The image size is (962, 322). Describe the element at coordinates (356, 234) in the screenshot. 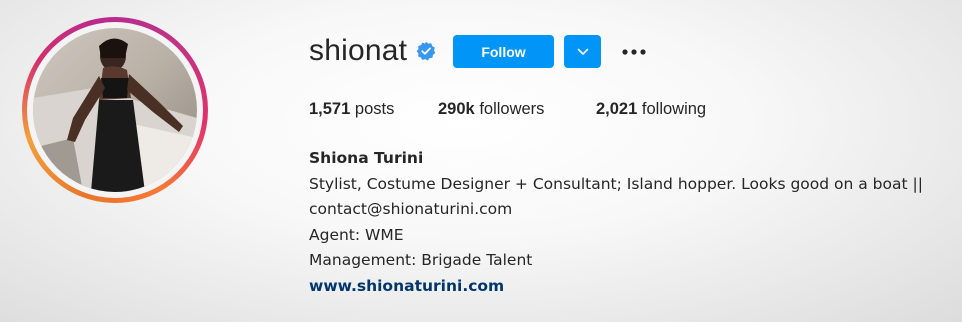

I see `bio-line: Agent: WME` at that location.